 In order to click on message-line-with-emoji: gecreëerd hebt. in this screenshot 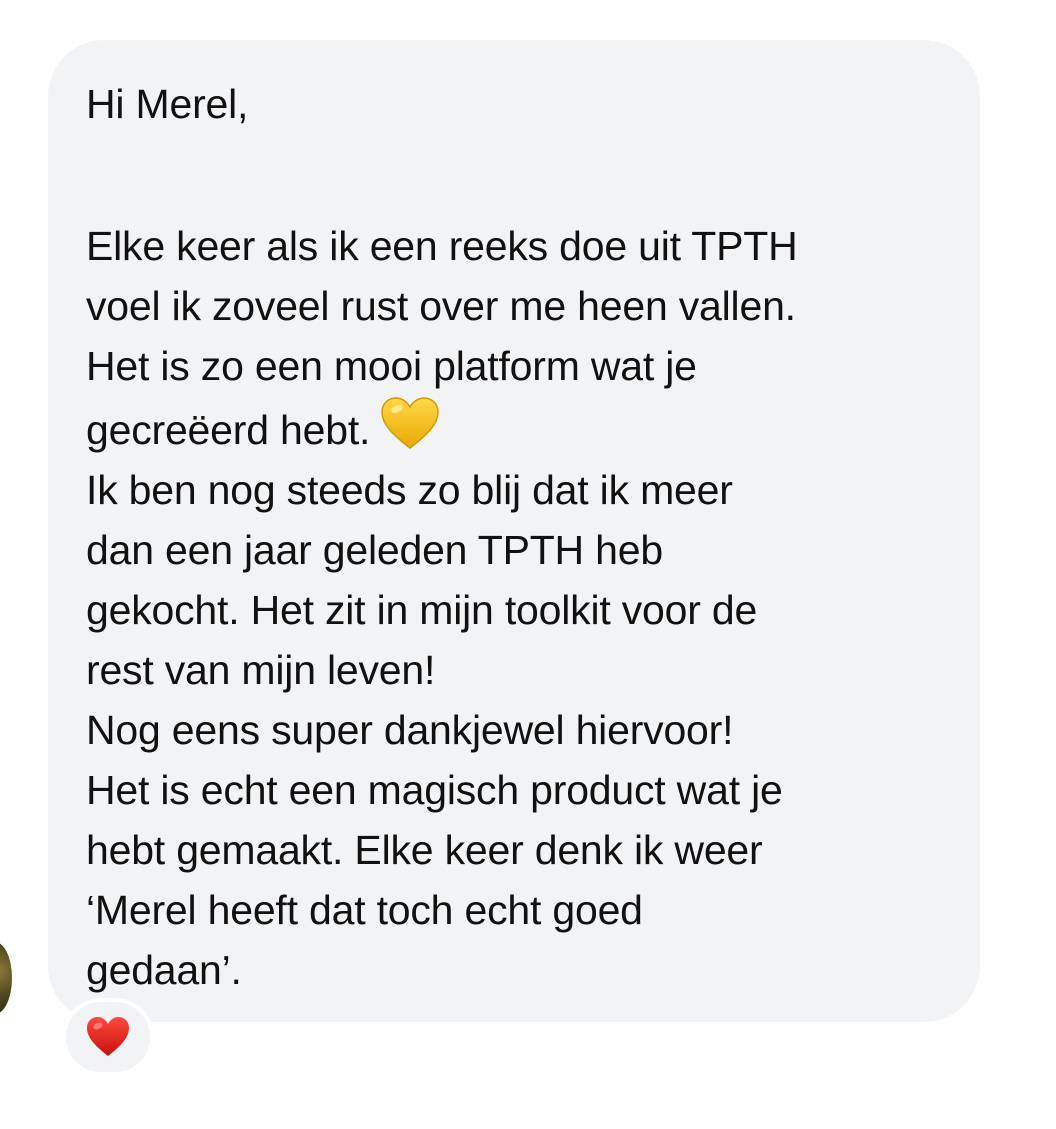, I will do `click(513, 428)`.